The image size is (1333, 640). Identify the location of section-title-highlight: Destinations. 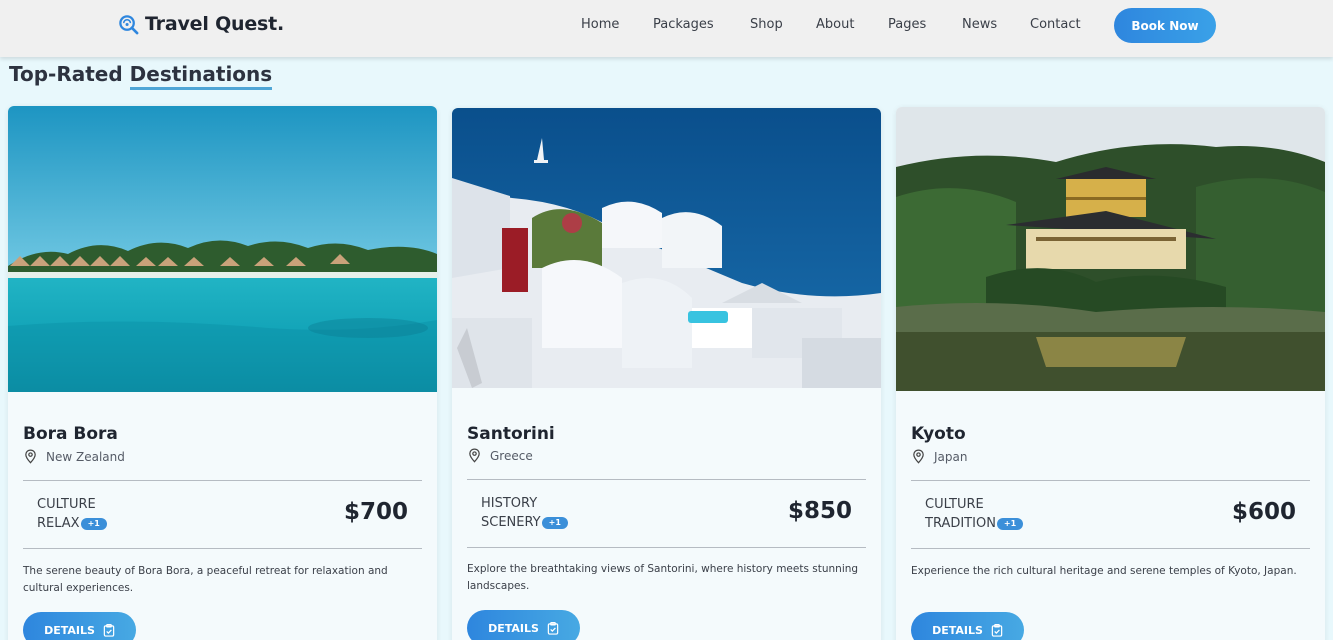
(201, 76).